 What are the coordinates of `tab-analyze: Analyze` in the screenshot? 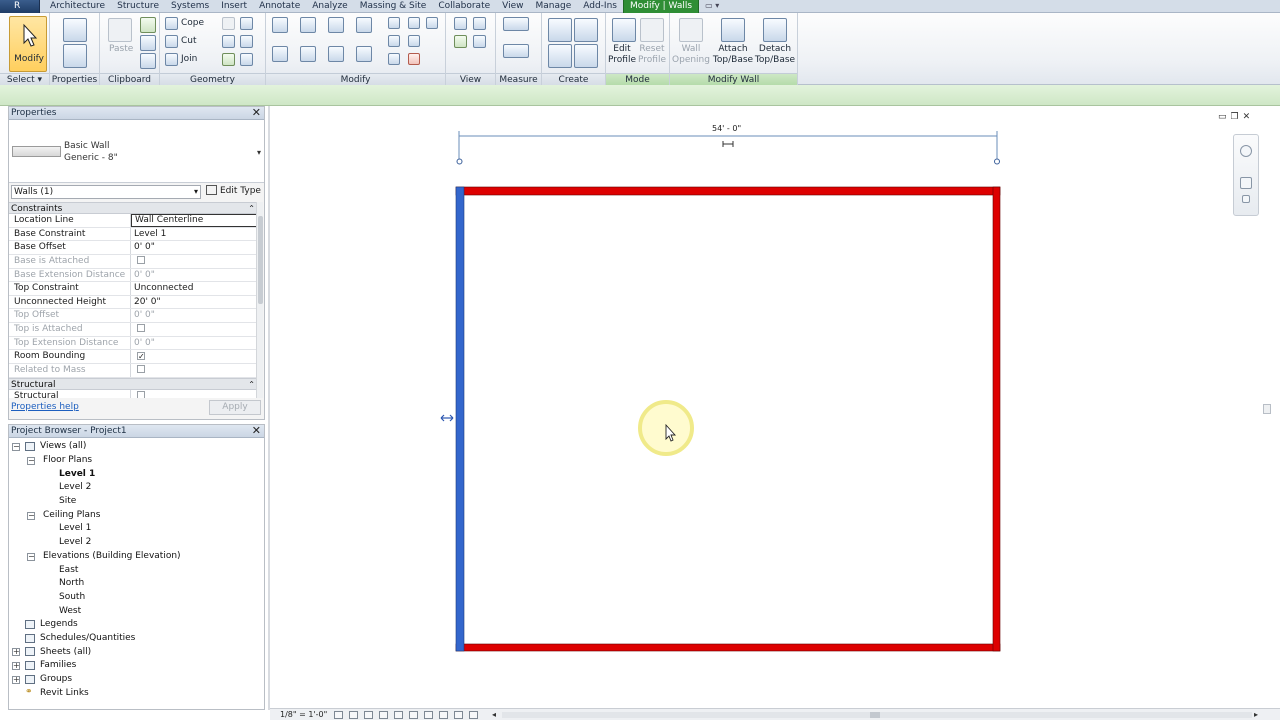 It's located at (329, 6).